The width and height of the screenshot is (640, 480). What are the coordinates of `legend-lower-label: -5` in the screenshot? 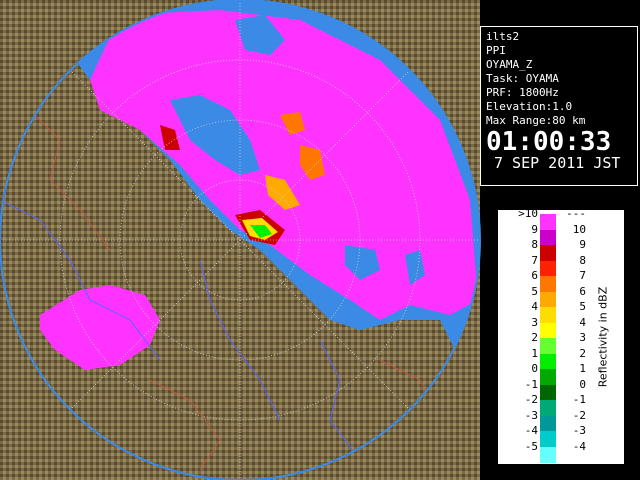 It's located at (531, 446).